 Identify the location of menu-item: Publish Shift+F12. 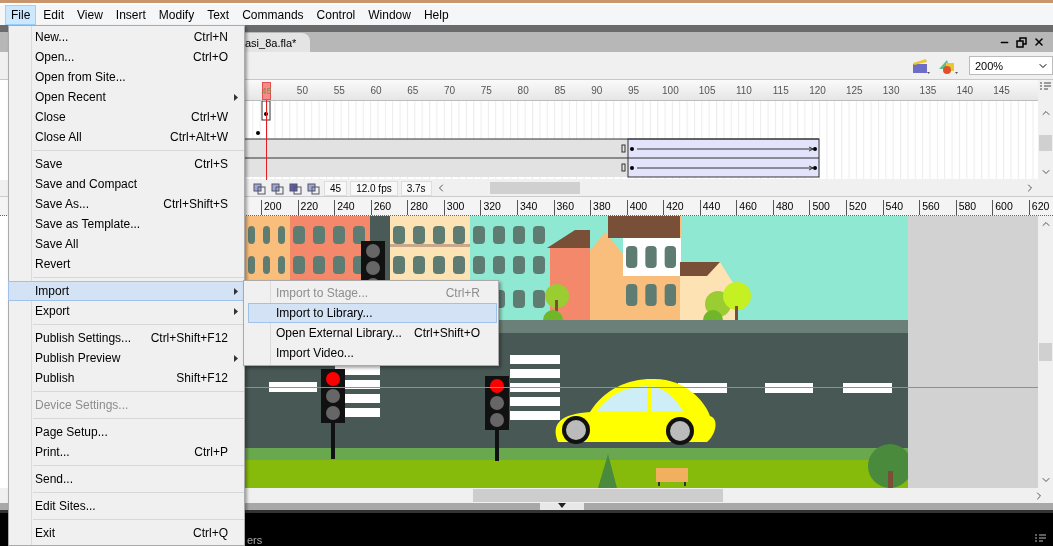
(126, 378).